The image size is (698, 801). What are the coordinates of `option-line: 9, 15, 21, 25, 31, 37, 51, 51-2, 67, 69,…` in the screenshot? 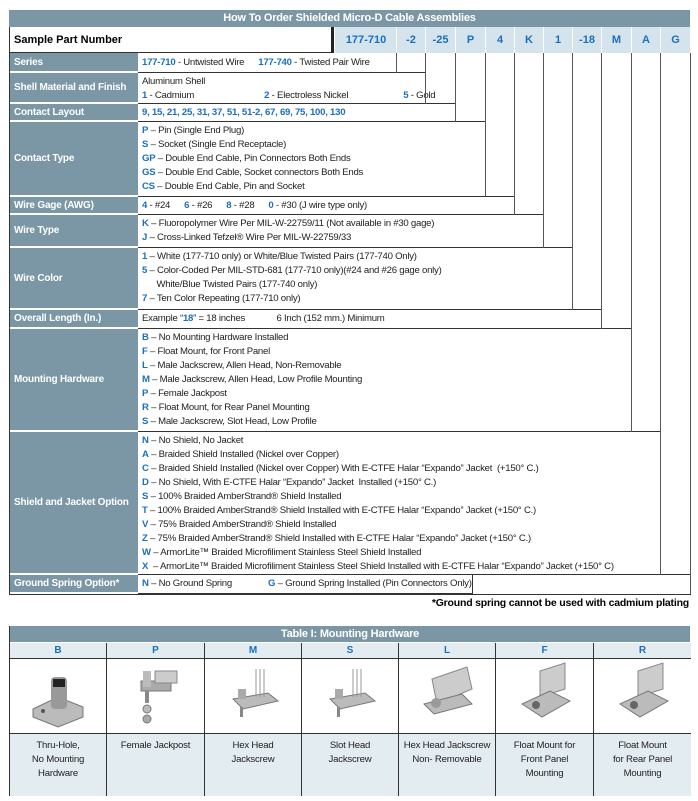 It's located at (313, 113).